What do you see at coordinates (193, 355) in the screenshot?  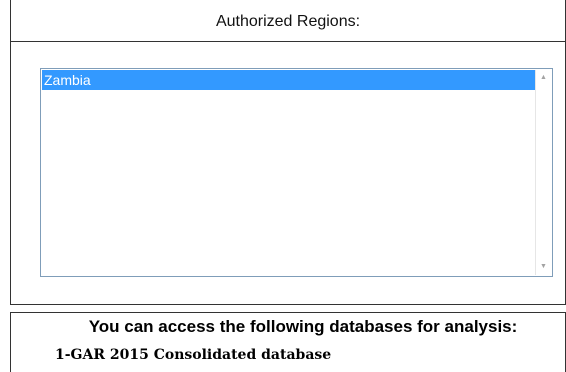 I see `database-link-gar-2015: 1-GAR 2015 Consolidated database` at bounding box center [193, 355].